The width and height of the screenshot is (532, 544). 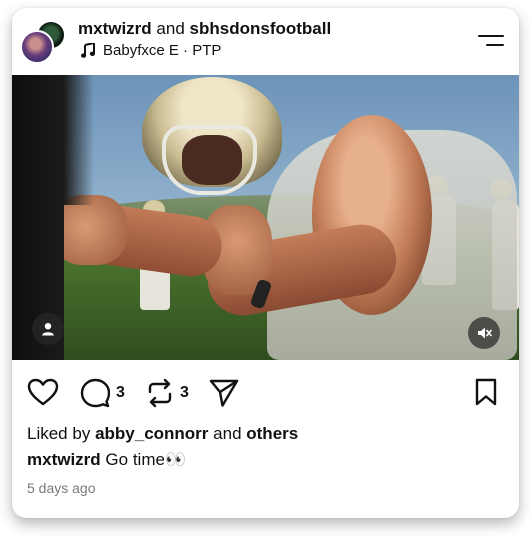 I want to click on post-timestamp: 5 days ago, so click(x=61, y=488).